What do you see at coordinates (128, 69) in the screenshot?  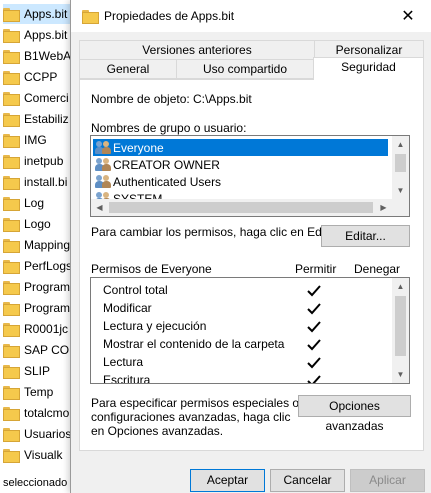 I see `tab-general: General` at bounding box center [128, 69].